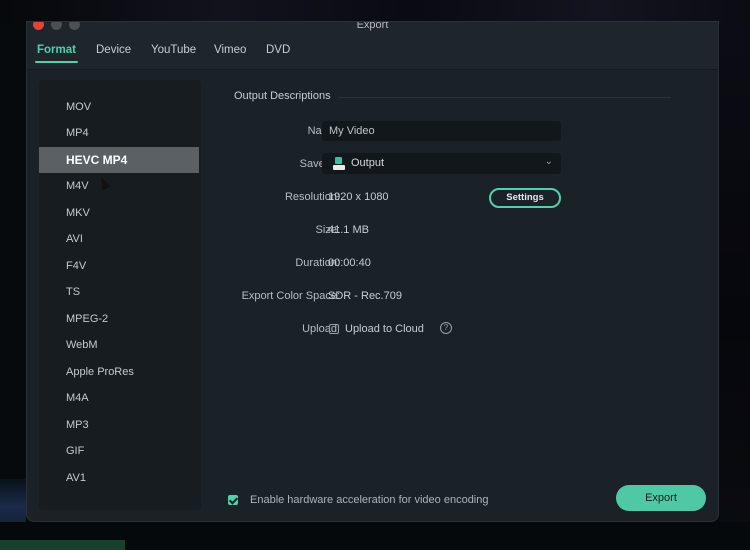 Image resolution: width=750 pixels, height=550 pixels. I want to click on format-item-mov: MOV, so click(119, 107).